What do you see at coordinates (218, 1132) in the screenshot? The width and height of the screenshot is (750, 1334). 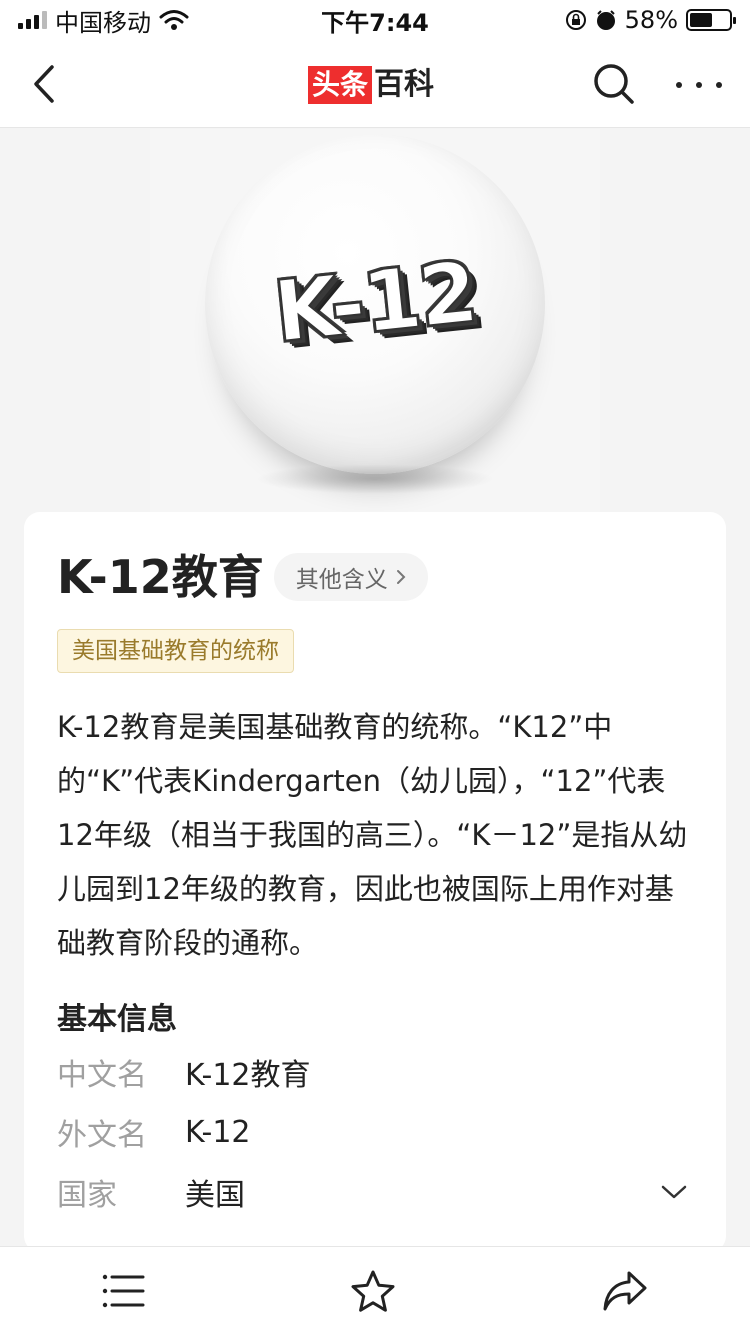 I see `info-value: K-12` at bounding box center [218, 1132].